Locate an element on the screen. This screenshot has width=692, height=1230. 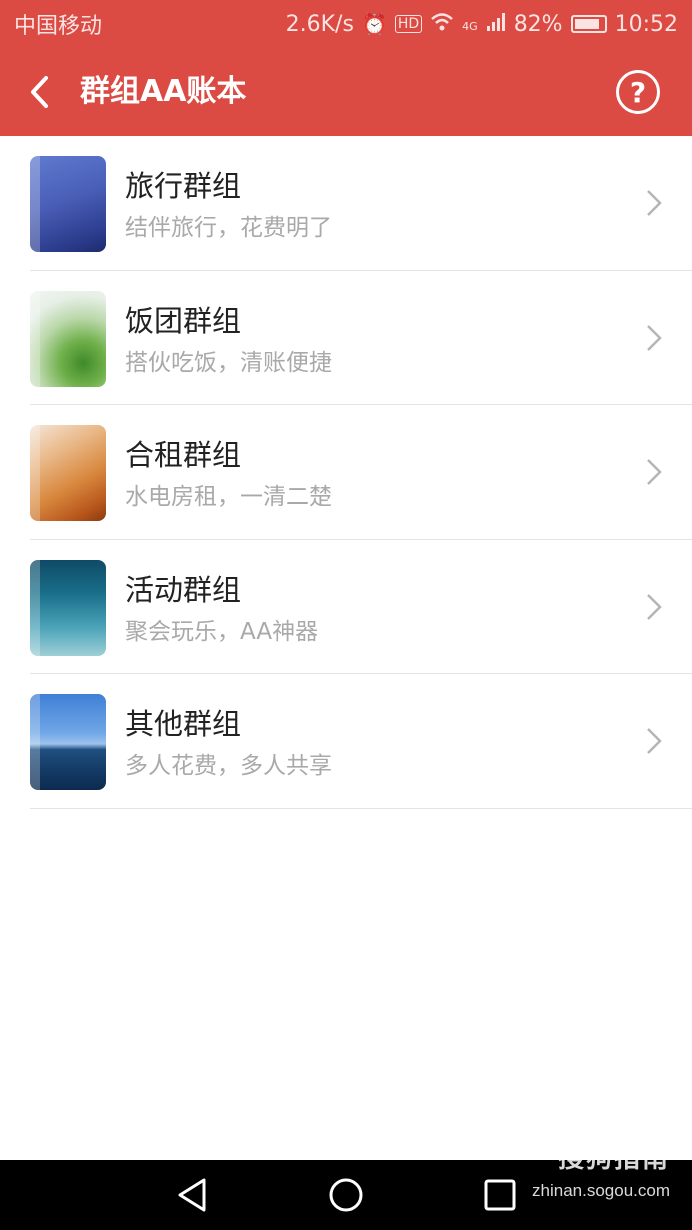
back-triangle-icon is located at coordinates (192, 1195).